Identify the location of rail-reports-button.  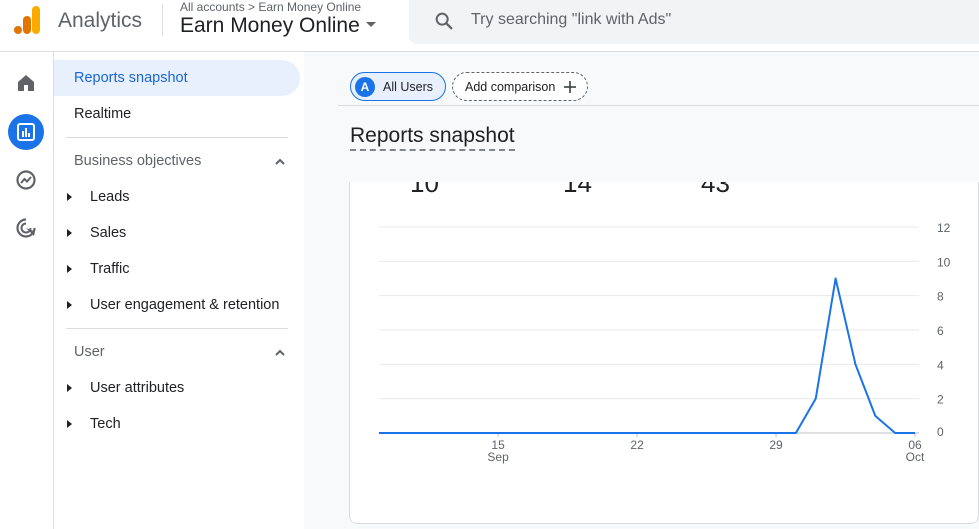
(26, 132).